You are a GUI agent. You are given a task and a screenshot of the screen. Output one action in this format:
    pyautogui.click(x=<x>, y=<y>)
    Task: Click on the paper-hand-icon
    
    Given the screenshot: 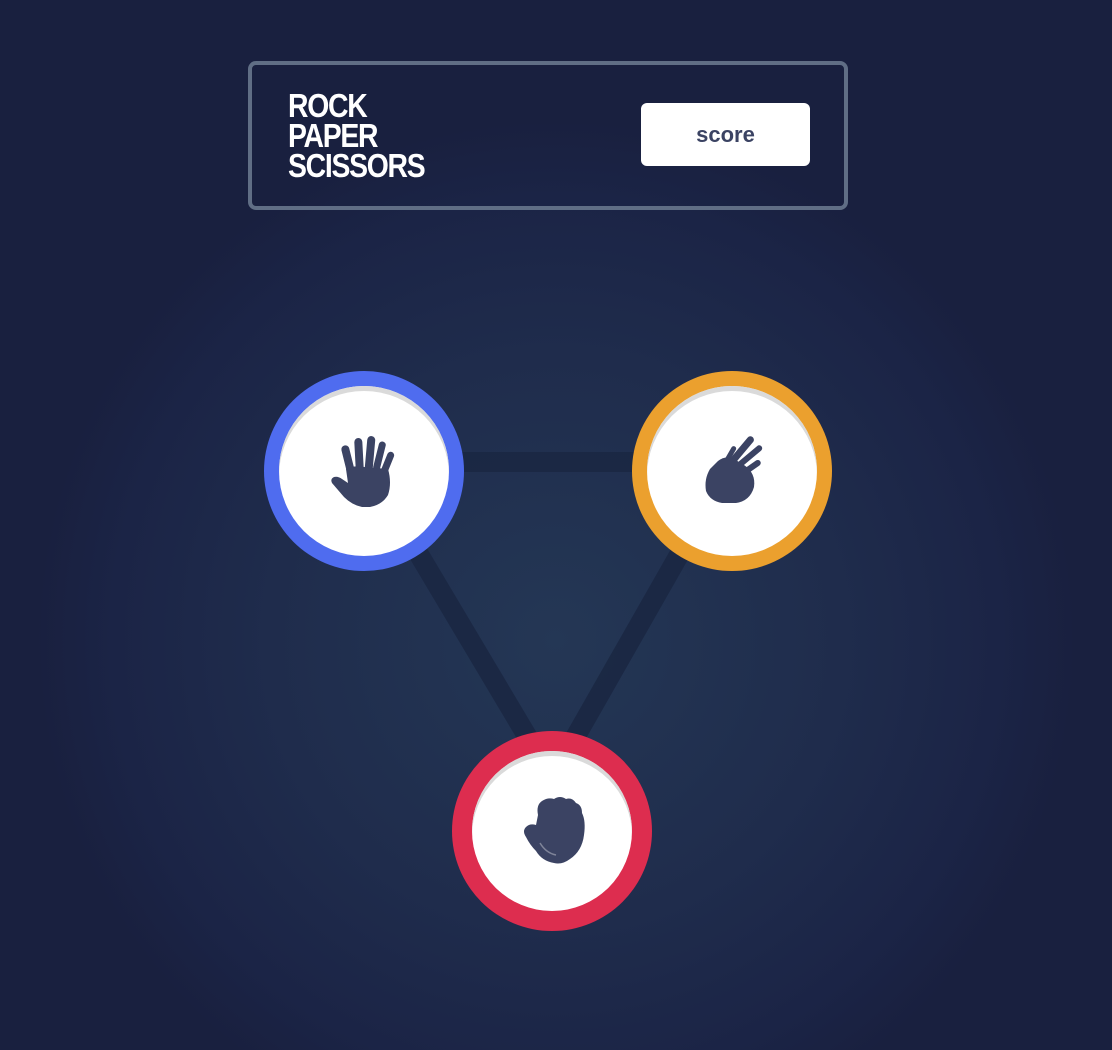 What is the action you would take?
    pyautogui.click(x=363, y=471)
    